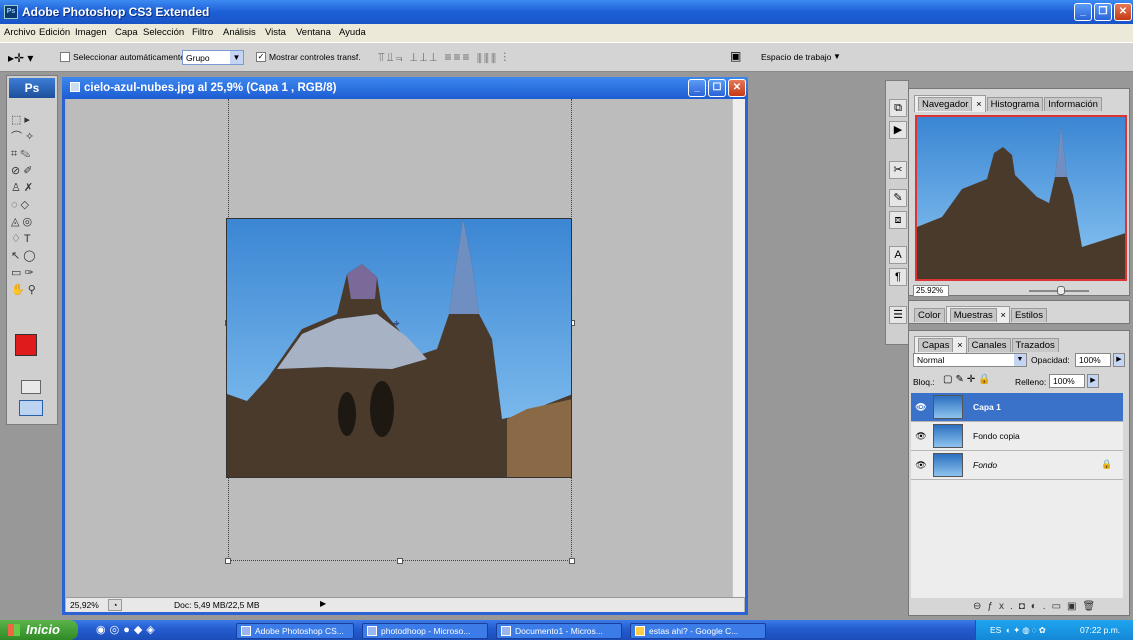 The image size is (1133, 640). I want to click on collapsed-panels-dock: ⧉ ▶ ✂ ✎ ⧈ A ¶ ☰, so click(897, 212).